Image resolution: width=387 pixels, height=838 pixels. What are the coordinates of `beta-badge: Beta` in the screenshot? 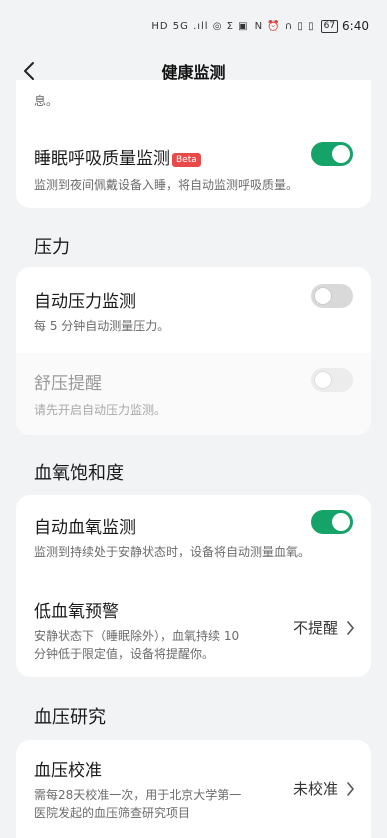 It's located at (186, 160).